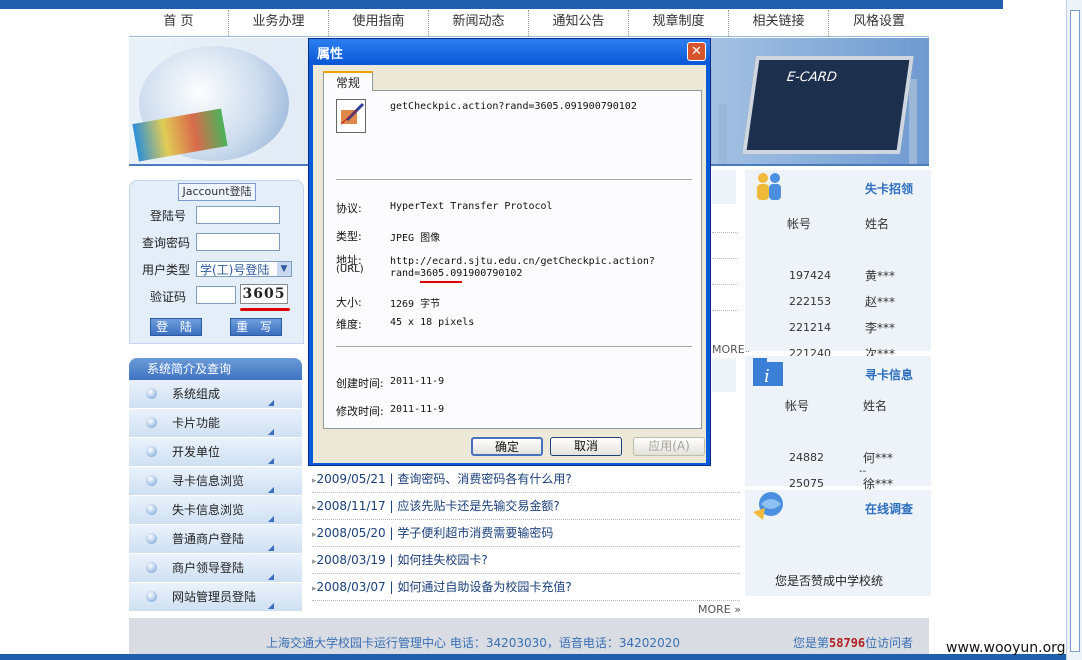 The height and width of the screenshot is (660, 1082). What do you see at coordinates (509, 51) in the screenshot?
I see `dialog-titlebar: 属性 ✕` at bounding box center [509, 51].